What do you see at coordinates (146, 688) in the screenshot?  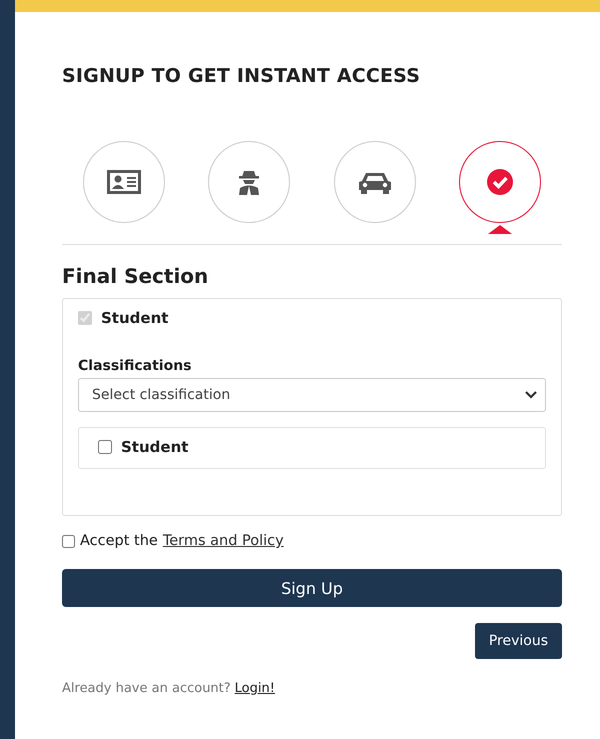 I see `account-prompt: Already have an account?` at bounding box center [146, 688].